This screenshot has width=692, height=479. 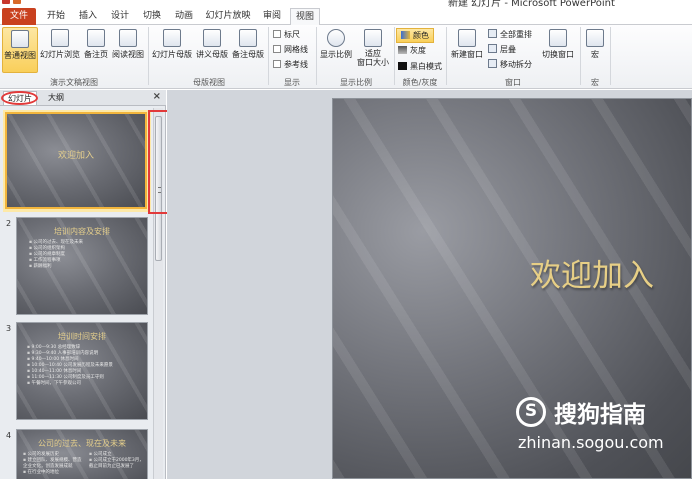 I want to click on arrange-all-button: 全部重排, so click(x=510, y=34).